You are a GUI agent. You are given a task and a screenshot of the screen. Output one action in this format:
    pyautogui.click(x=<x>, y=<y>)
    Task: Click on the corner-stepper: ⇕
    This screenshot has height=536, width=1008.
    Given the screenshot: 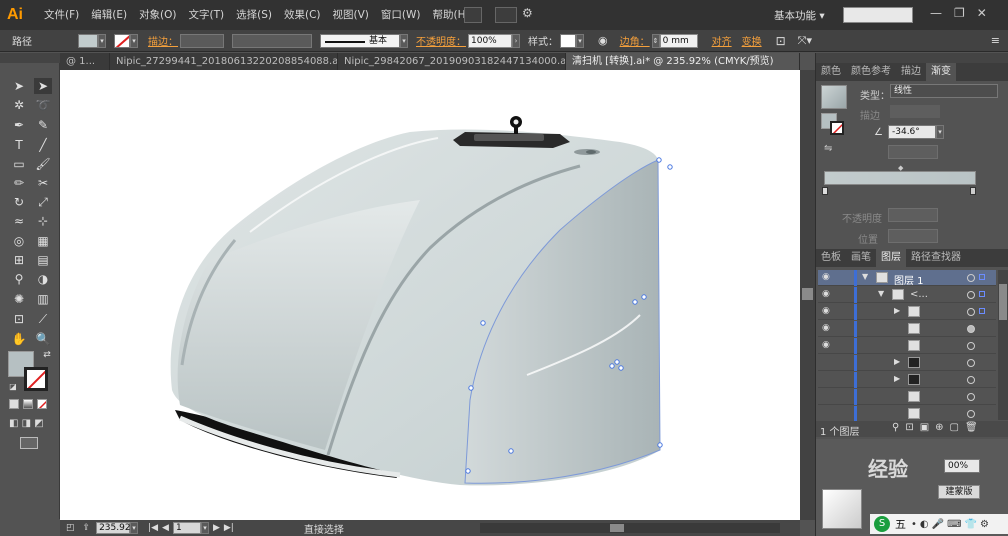 What is the action you would take?
    pyautogui.click(x=655, y=40)
    